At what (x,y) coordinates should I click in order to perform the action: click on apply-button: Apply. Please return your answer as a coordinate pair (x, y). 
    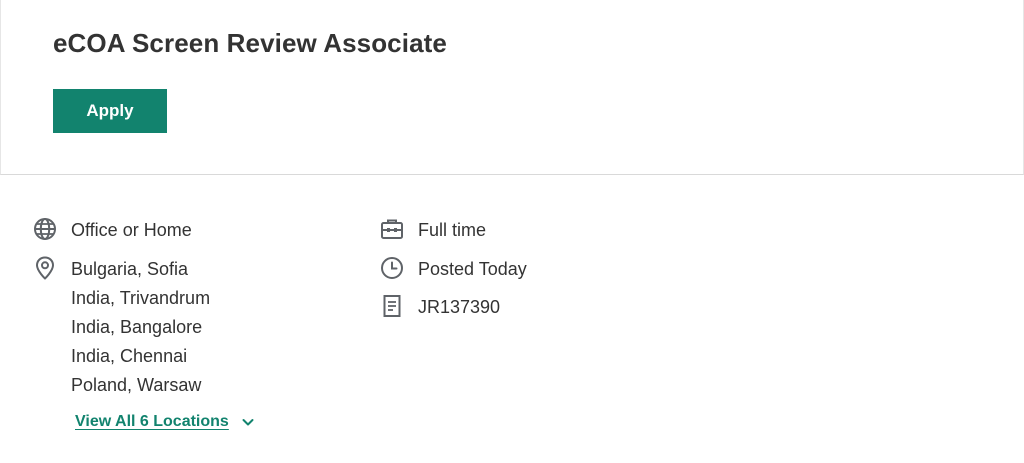
    Looking at the image, I should click on (110, 111).